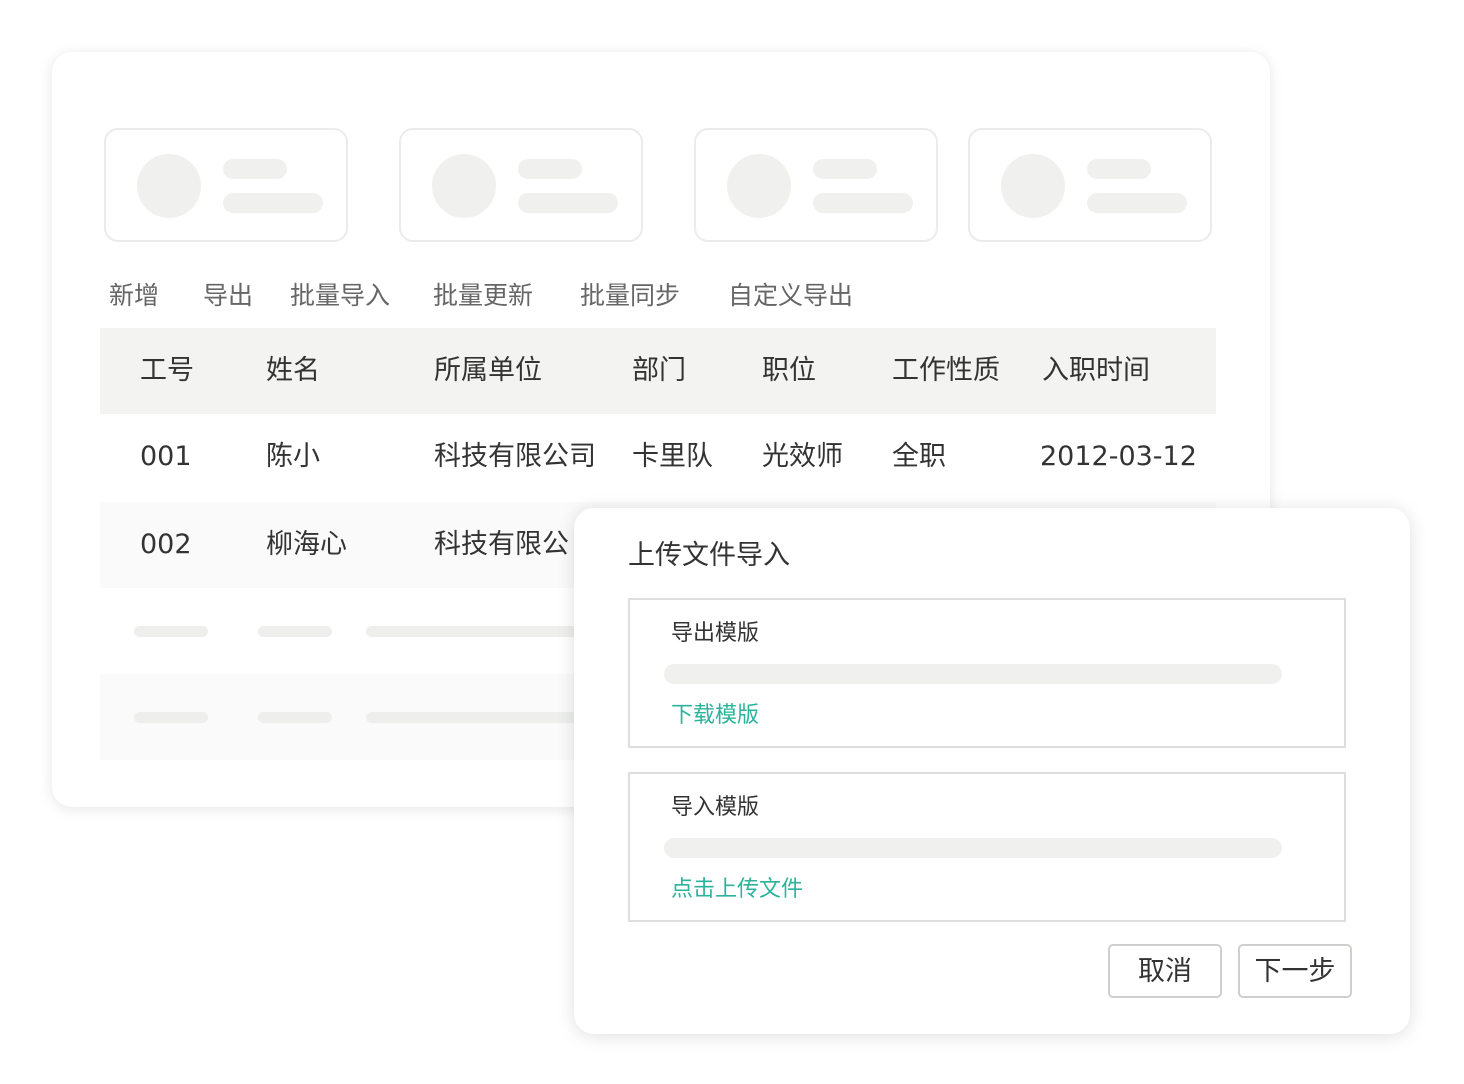 This screenshot has width=1464, height=1084. Describe the element at coordinates (340, 296) in the screenshot. I see `batch-import-button: 批量导入` at that location.